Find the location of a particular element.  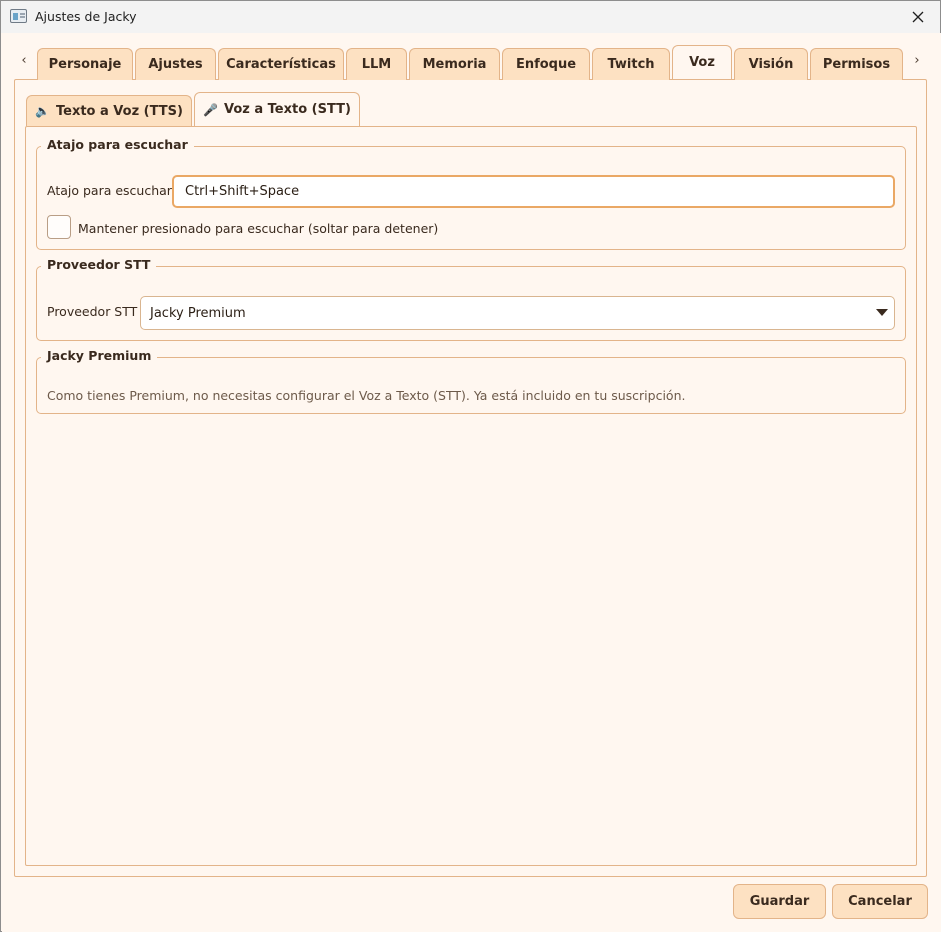

subtab-stt-label: Voz a Texto (STT) is located at coordinates (287, 109).